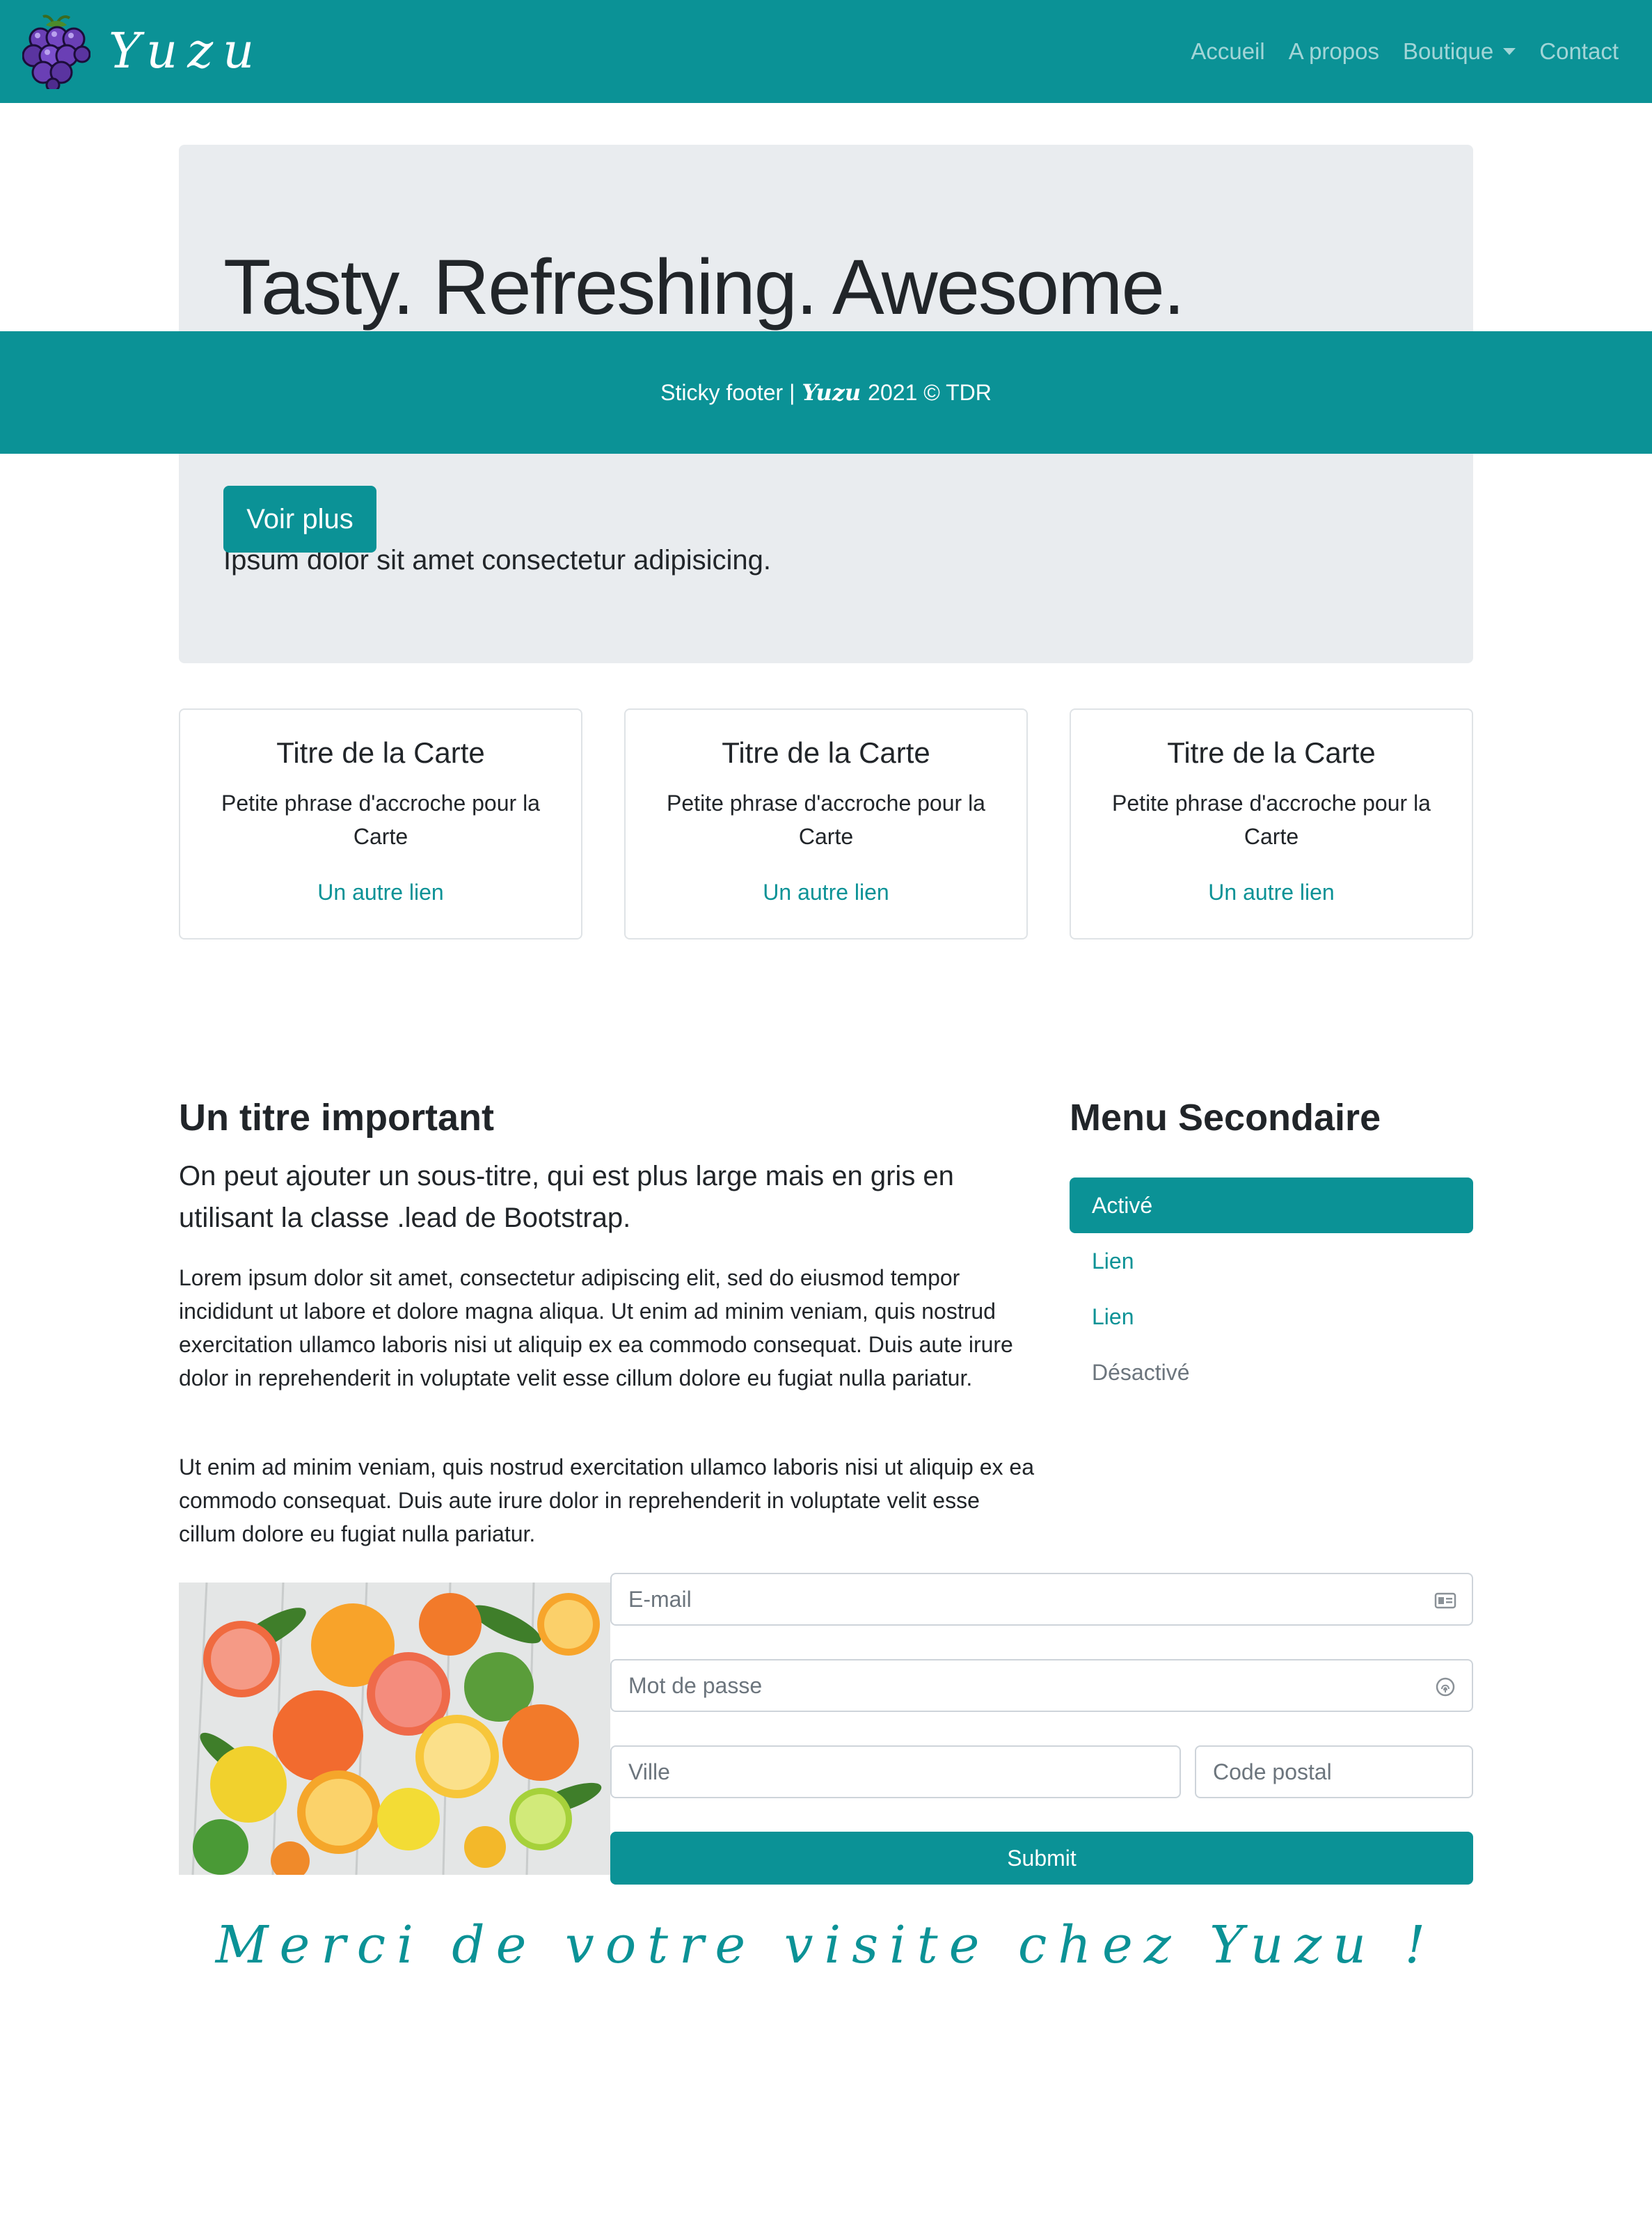  Describe the element at coordinates (1272, 1771) in the screenshot. I see `postal-code-placeholder: Code postal` at that location.